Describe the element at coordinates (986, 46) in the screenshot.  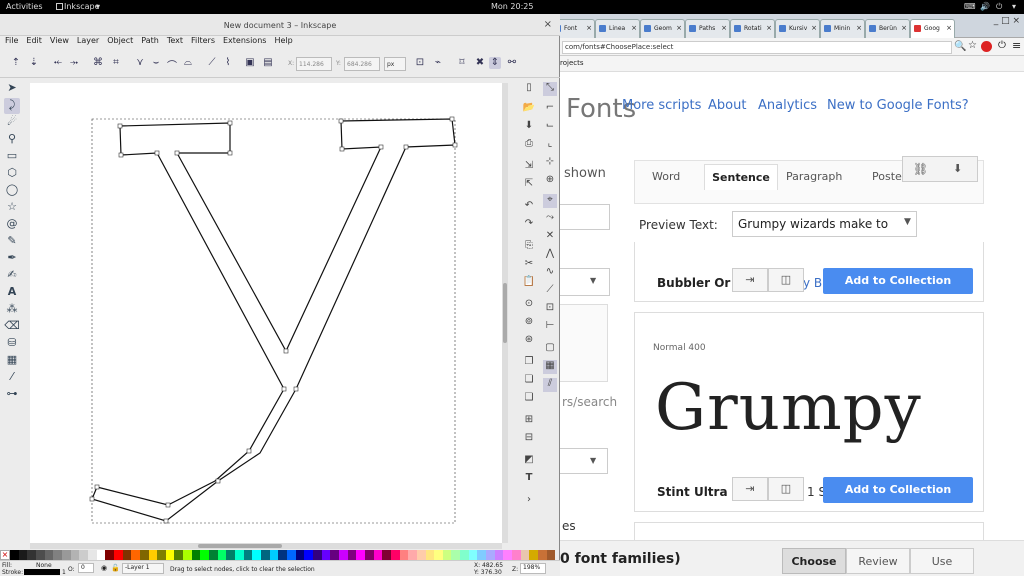
I see `extension-icon` at that location.